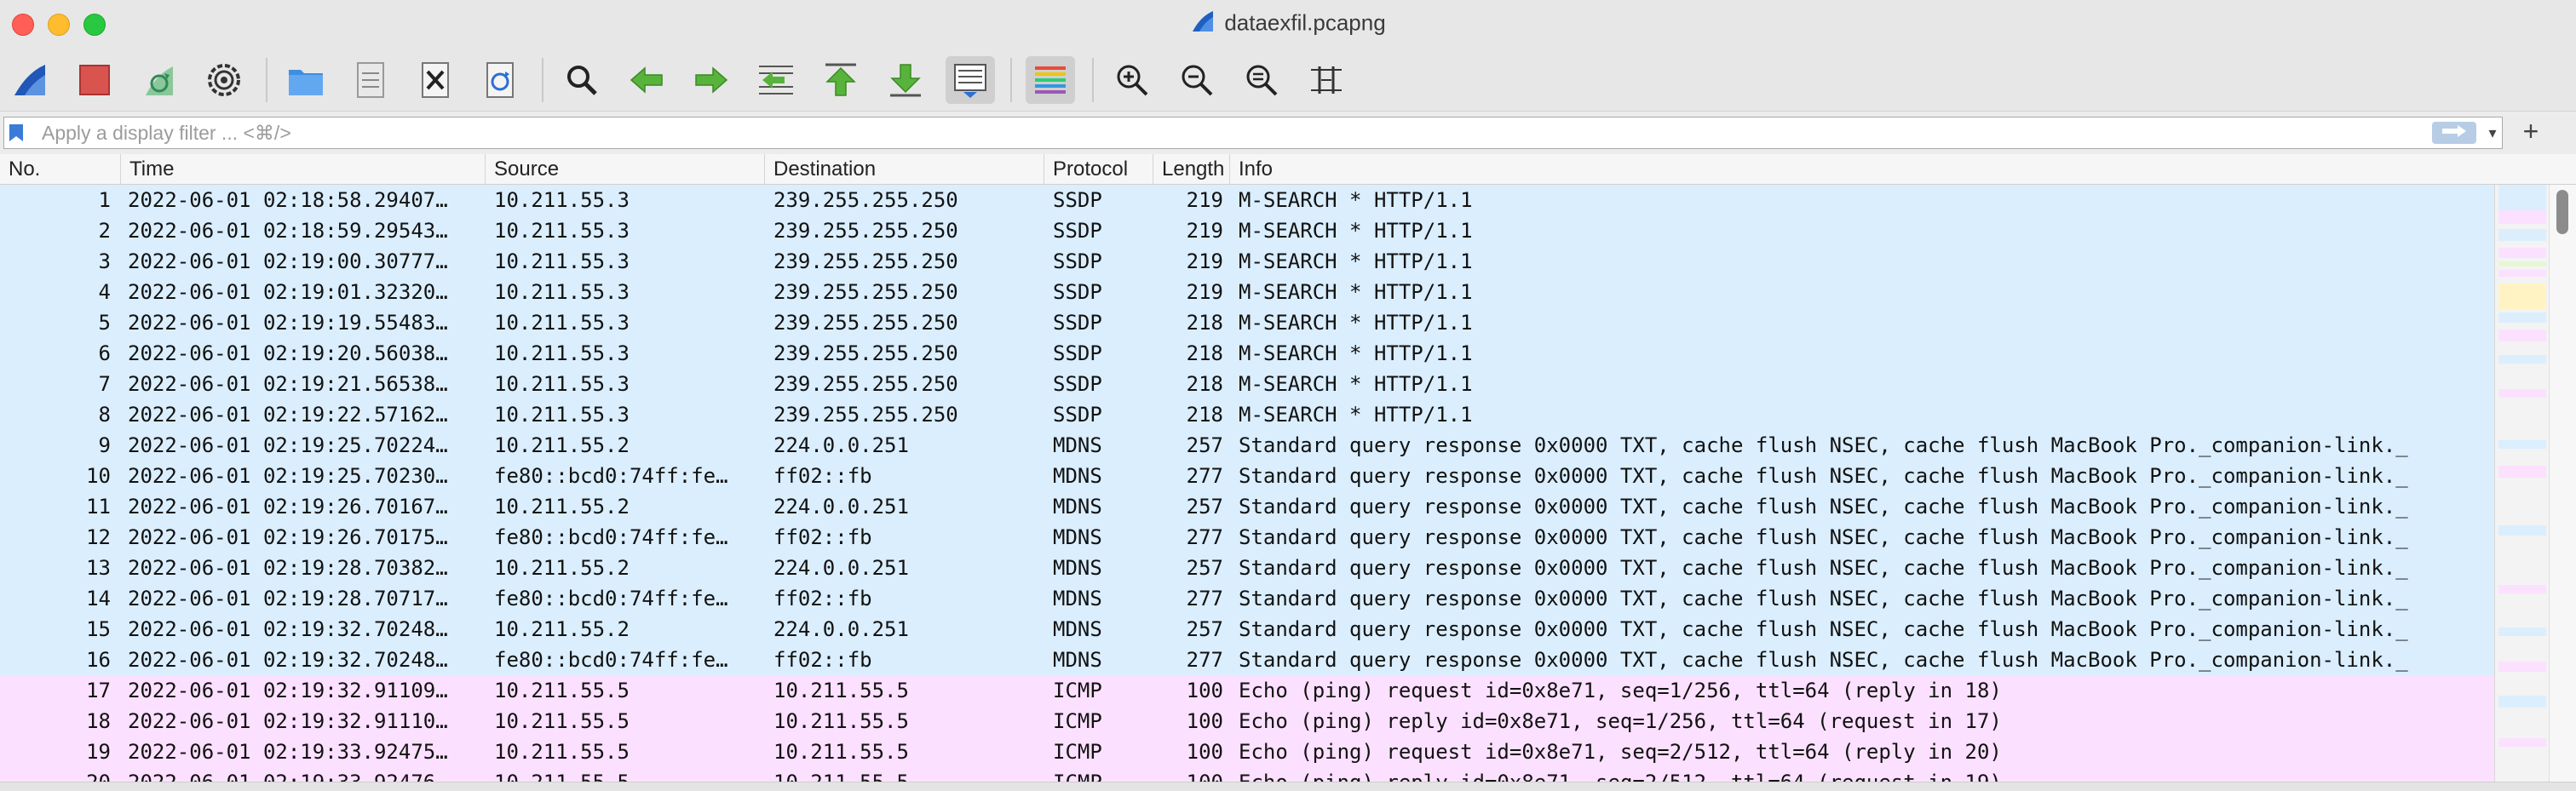  What do you see at coordinates (1288, 786) in the screenshot?
I see `pane-splitter` at bounding box center [1288, 786].